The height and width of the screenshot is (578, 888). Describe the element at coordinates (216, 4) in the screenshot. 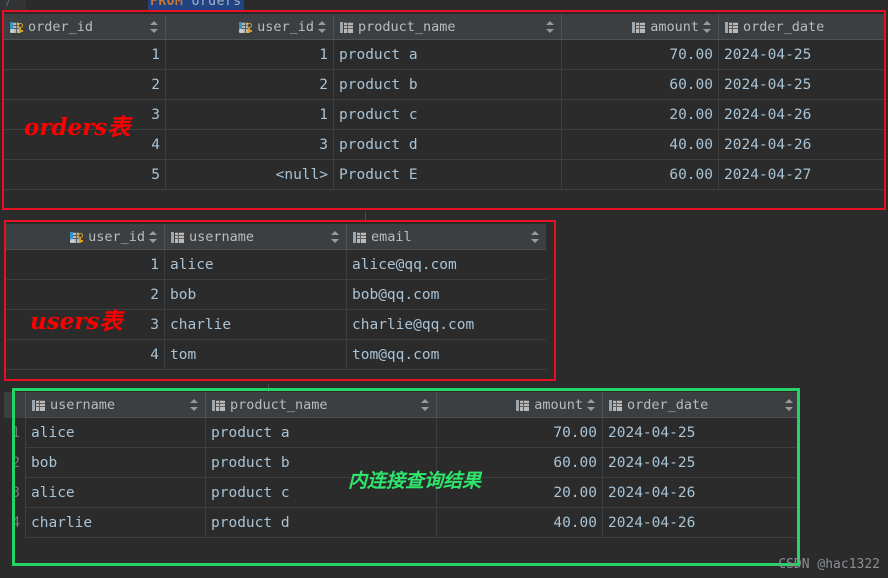

I see `sql-table-name: orders` at that location.